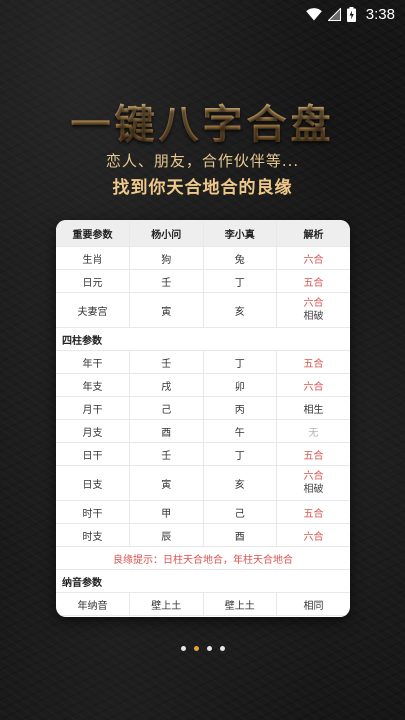  Describe the element at coordinates (166, 535) in the screenshot. I see `cell-person-a: 辰` at that location.